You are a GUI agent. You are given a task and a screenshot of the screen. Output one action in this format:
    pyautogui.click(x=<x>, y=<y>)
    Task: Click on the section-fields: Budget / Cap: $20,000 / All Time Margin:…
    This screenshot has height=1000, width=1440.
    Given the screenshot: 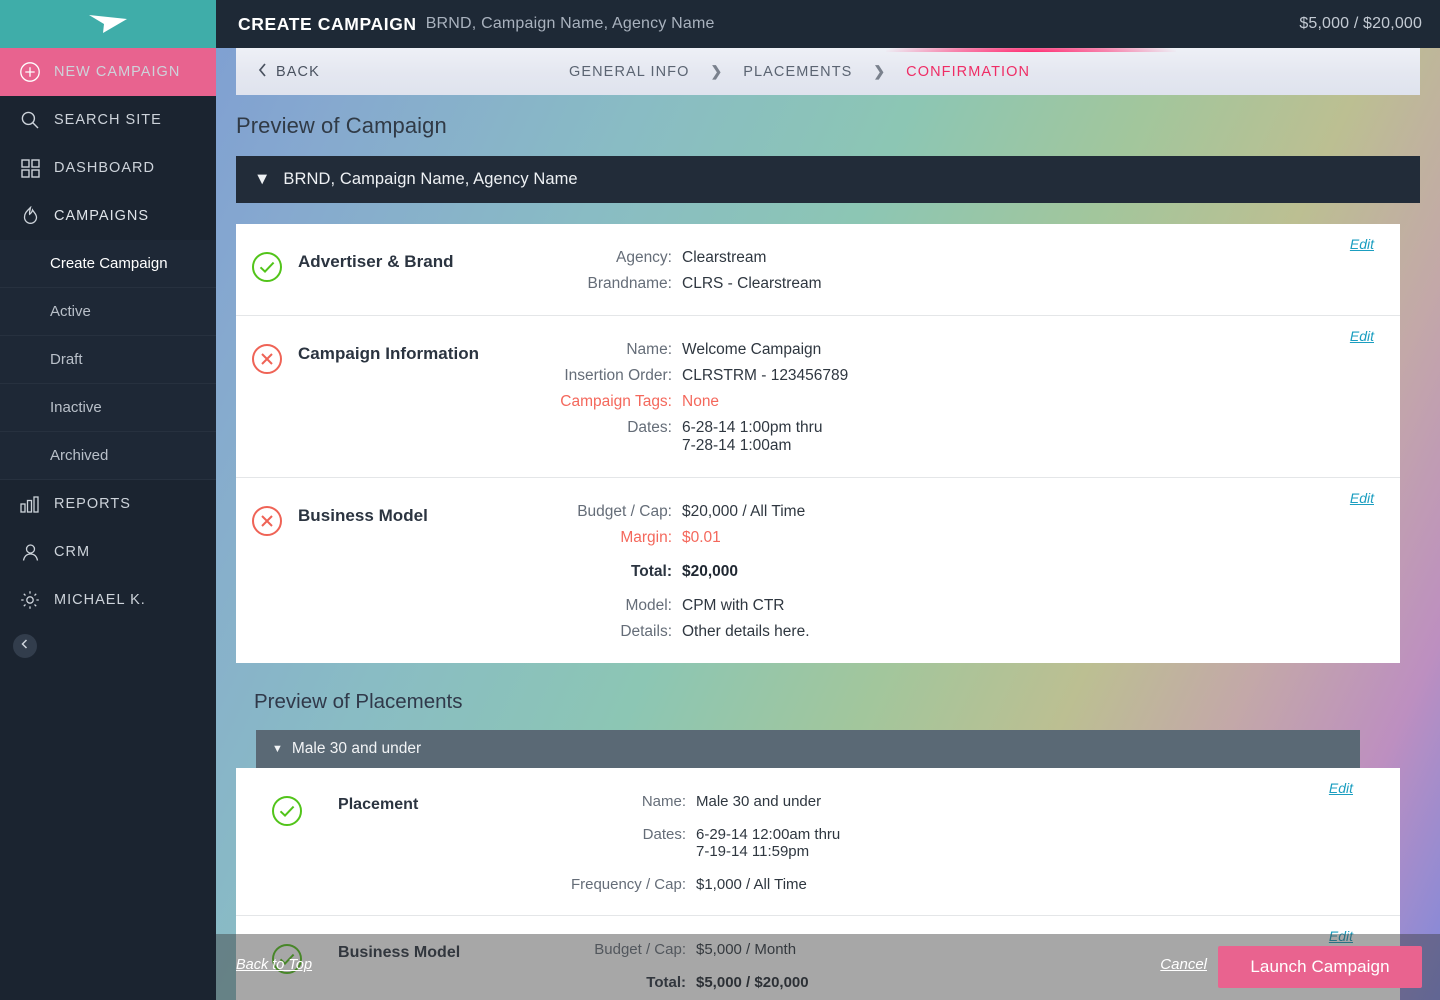 What is the action you would take?
    pyautogui.click(x=953, y=572)
    